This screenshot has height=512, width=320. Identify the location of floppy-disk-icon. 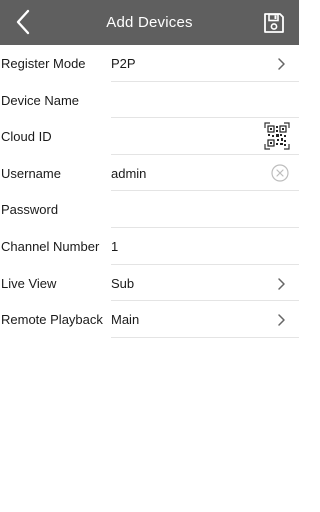
(274, 23).